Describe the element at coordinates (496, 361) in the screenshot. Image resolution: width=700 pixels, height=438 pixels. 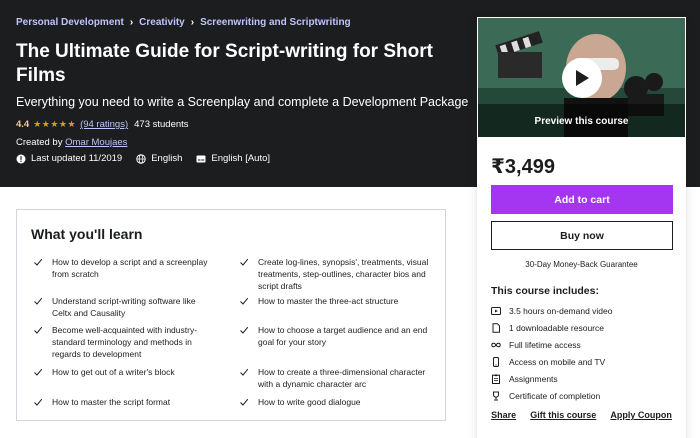
I see `mobile-icon` at that location.